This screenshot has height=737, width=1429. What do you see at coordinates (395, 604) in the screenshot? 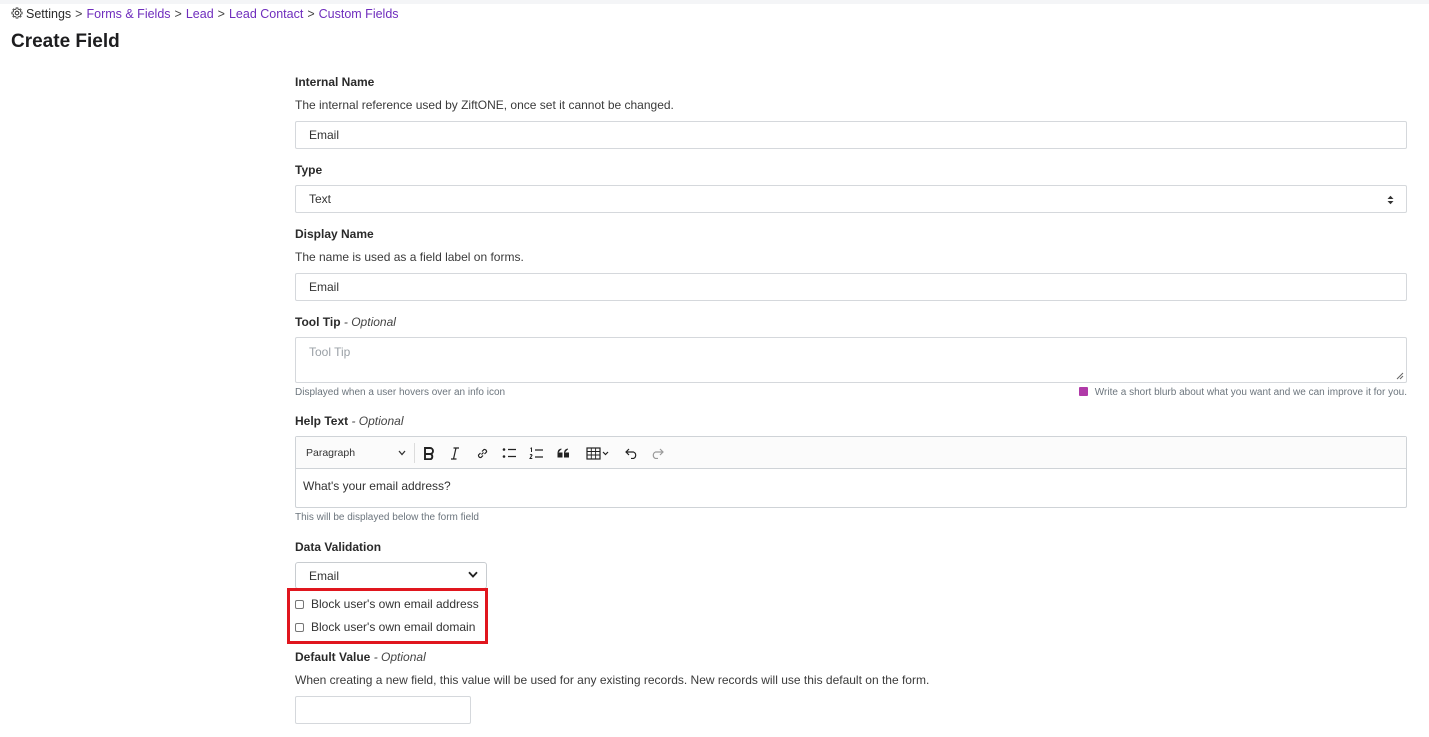
I see `block-own-email-label: Block user's own email address` at bounding box center [395, 604].